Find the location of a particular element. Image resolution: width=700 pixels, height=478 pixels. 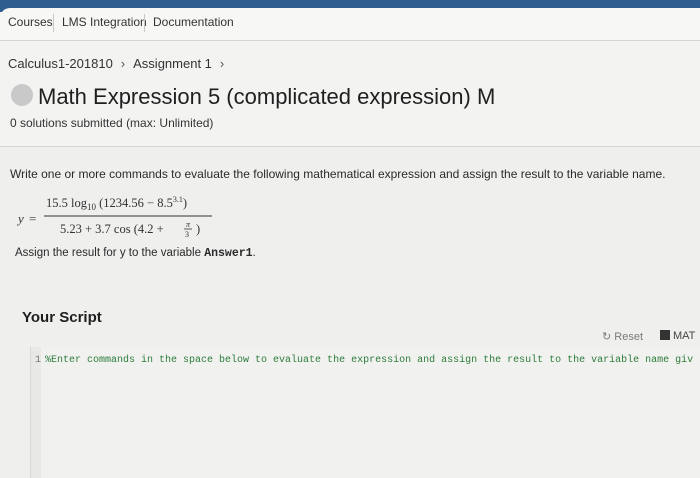

reset-icon: ↻ is located at coordinates (607, 337).